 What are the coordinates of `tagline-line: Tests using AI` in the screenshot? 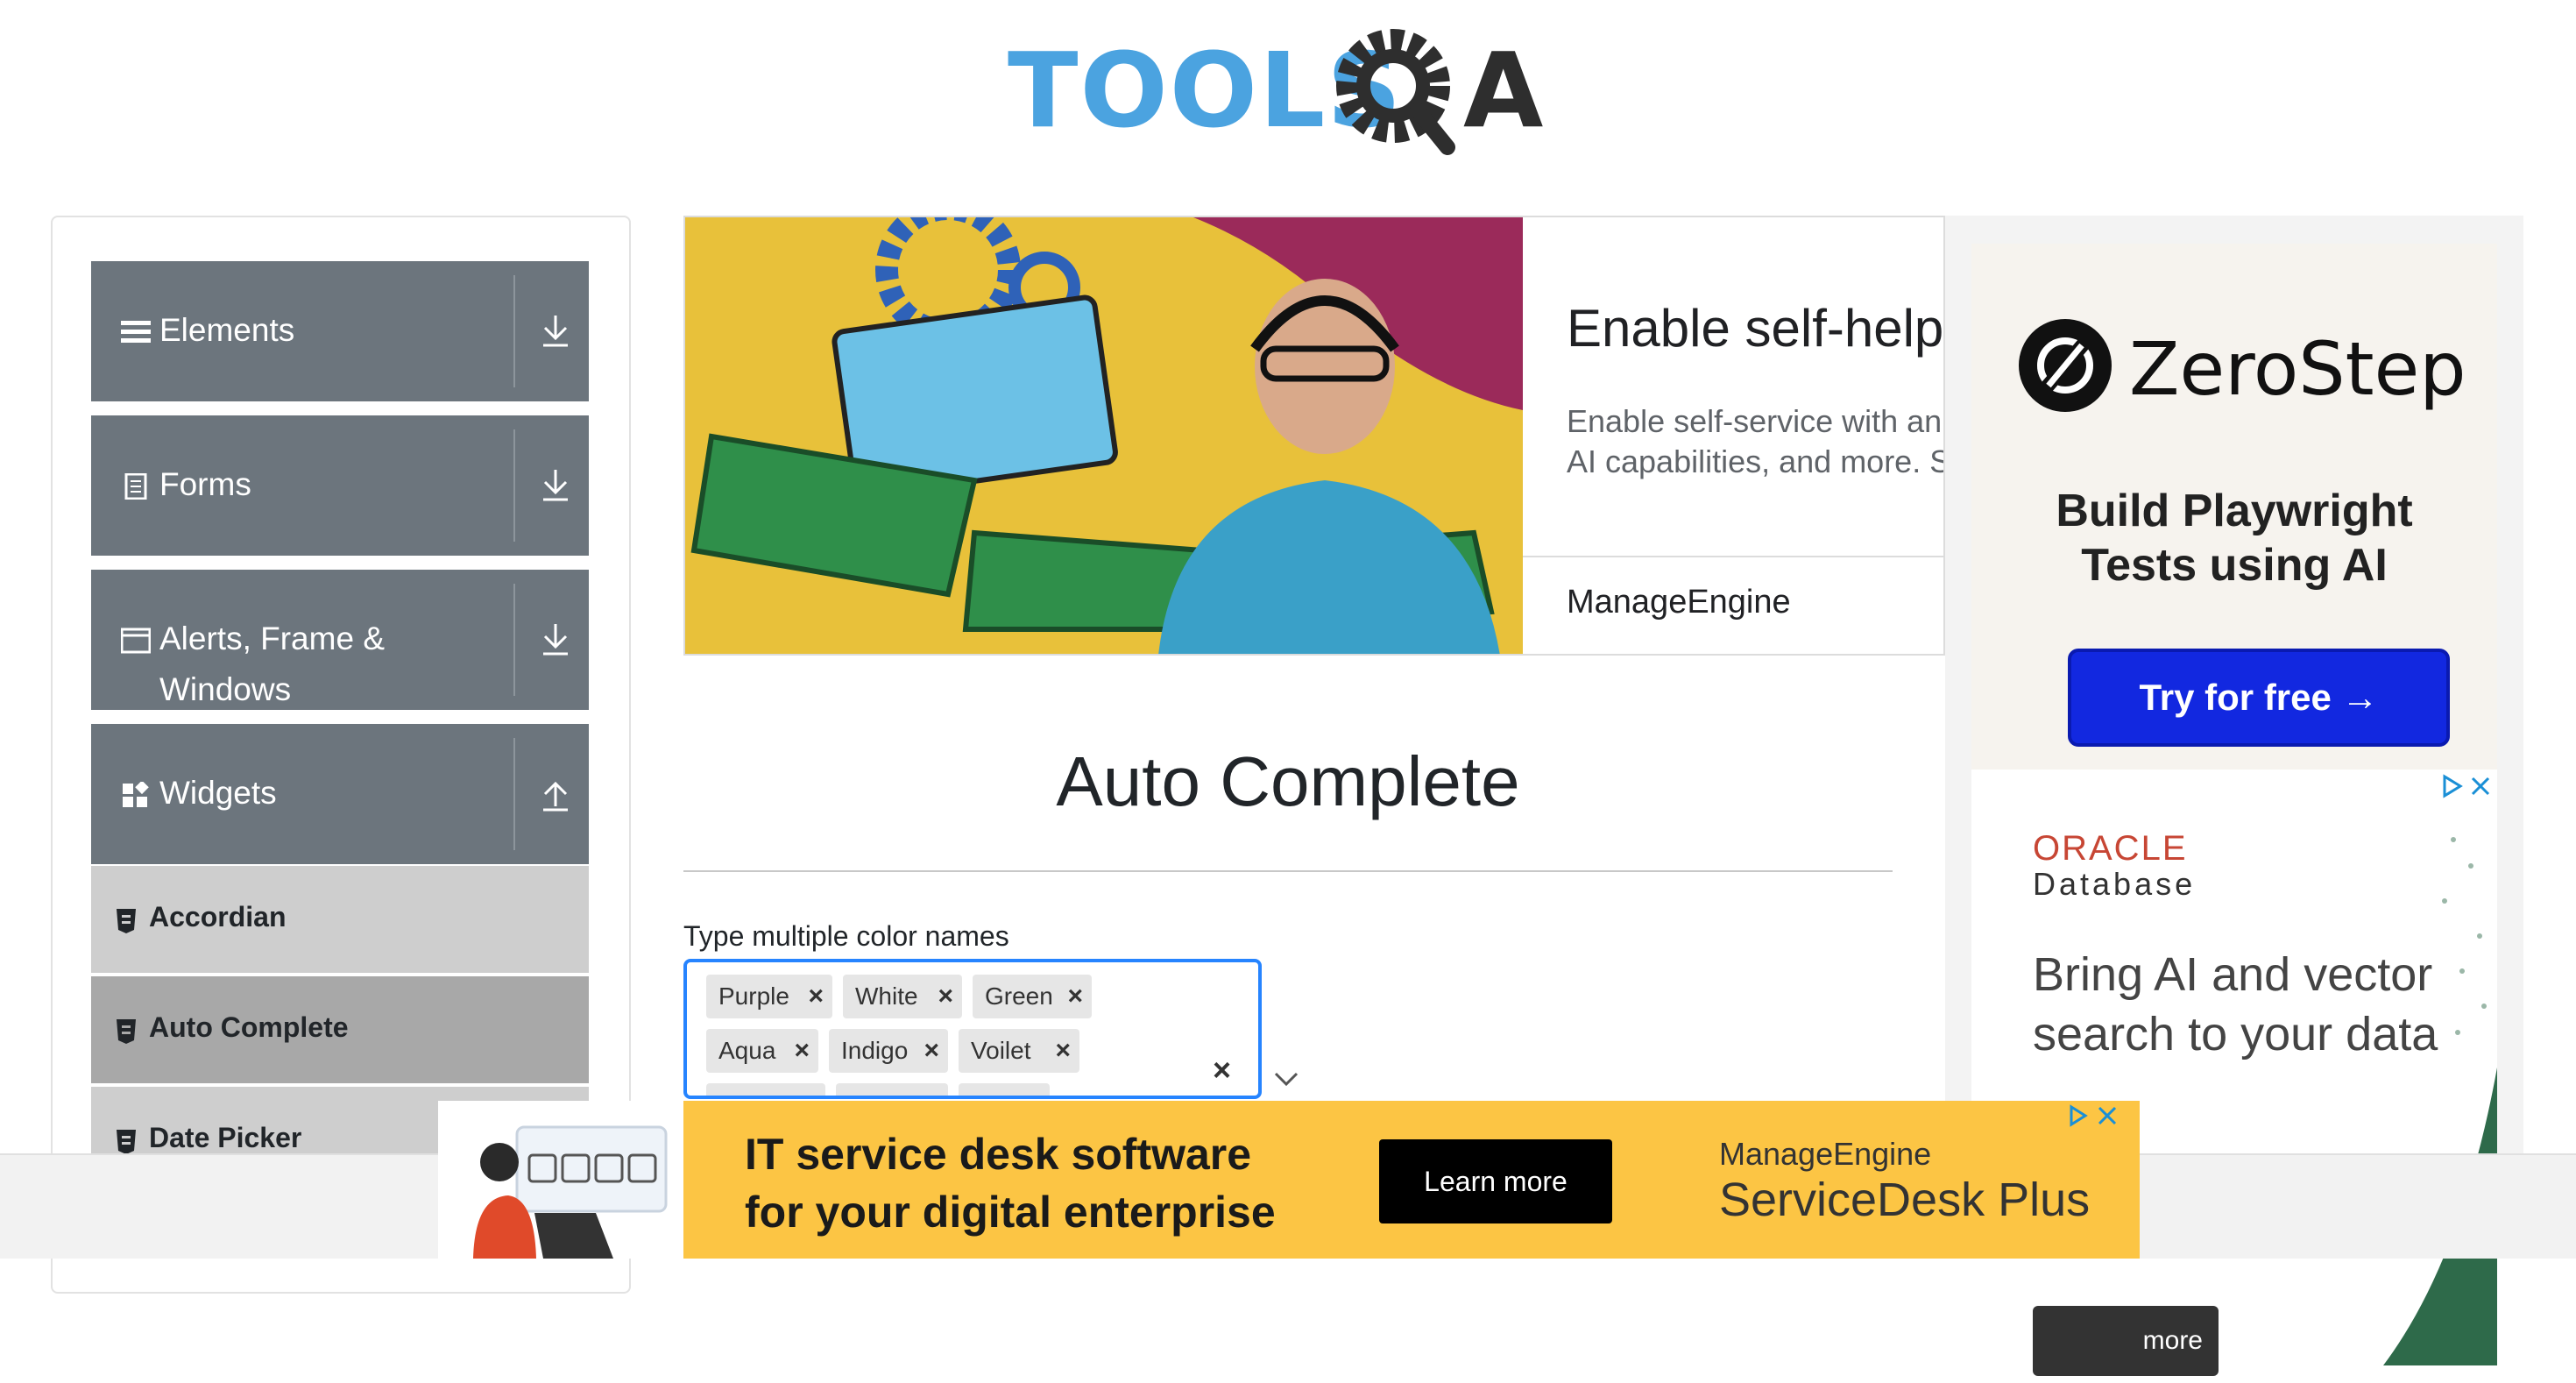 It's located at (2234, 565).